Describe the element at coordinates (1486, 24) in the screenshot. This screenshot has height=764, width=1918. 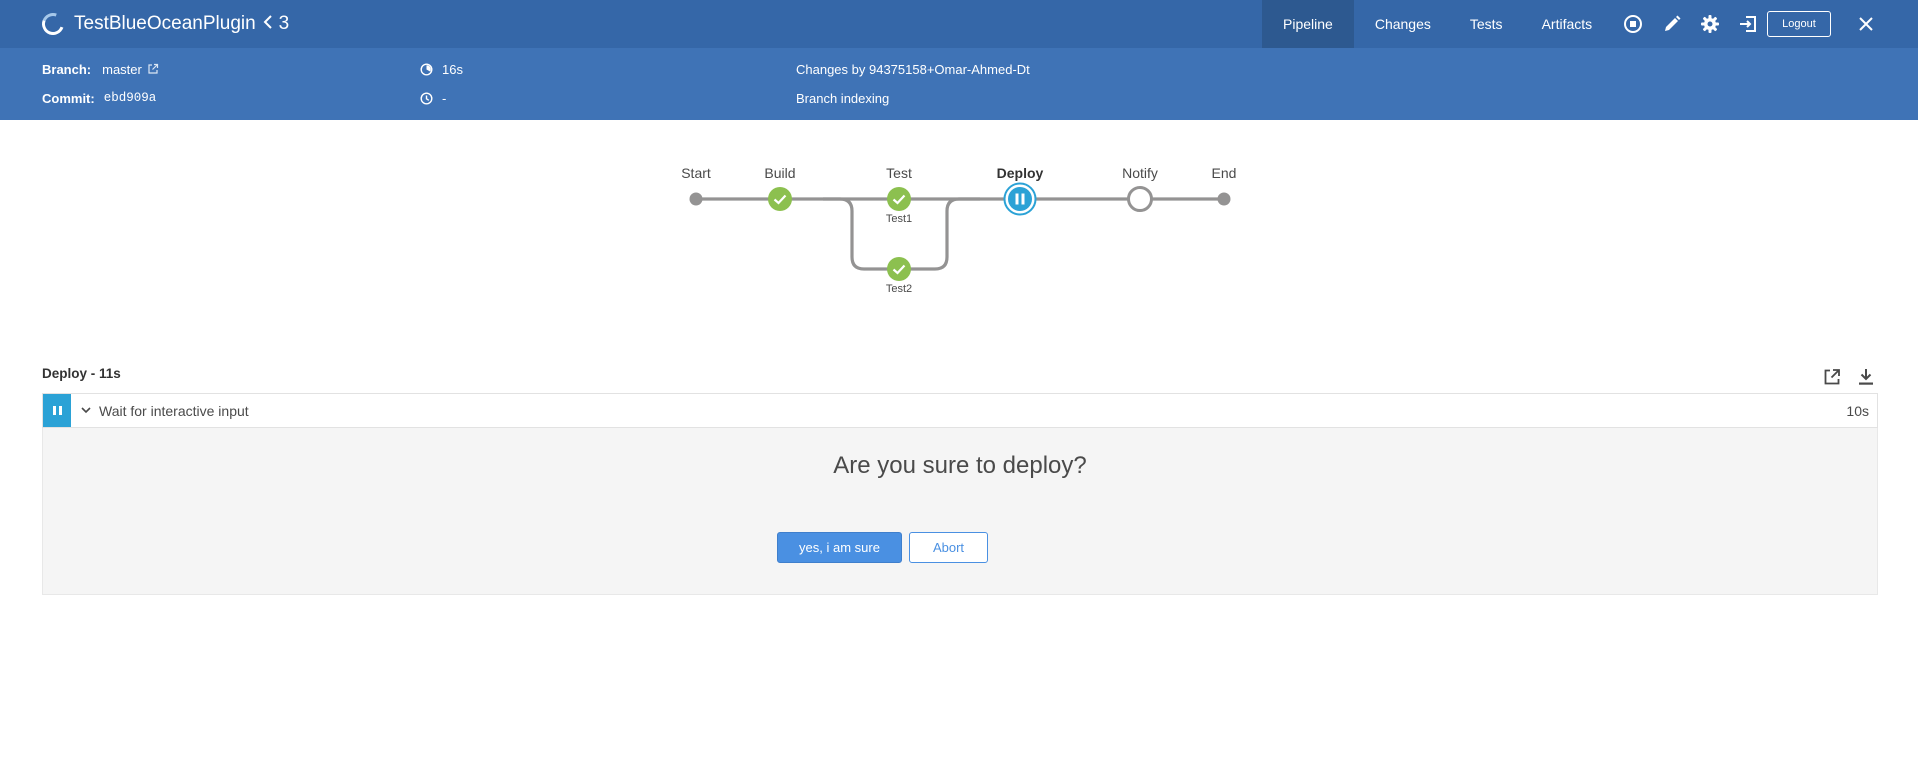
I see `tab-tests: Tests` at that location.